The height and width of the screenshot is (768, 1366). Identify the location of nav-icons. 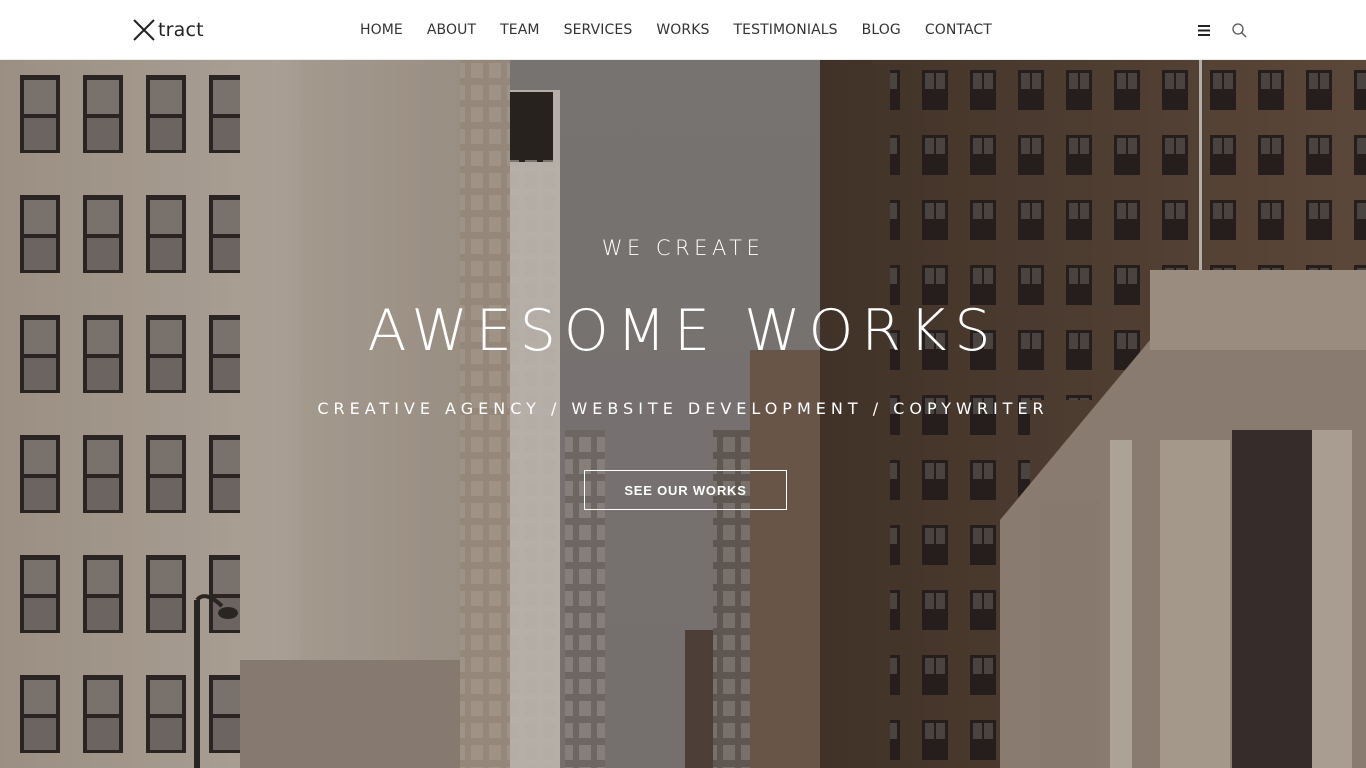
(1222, 30).